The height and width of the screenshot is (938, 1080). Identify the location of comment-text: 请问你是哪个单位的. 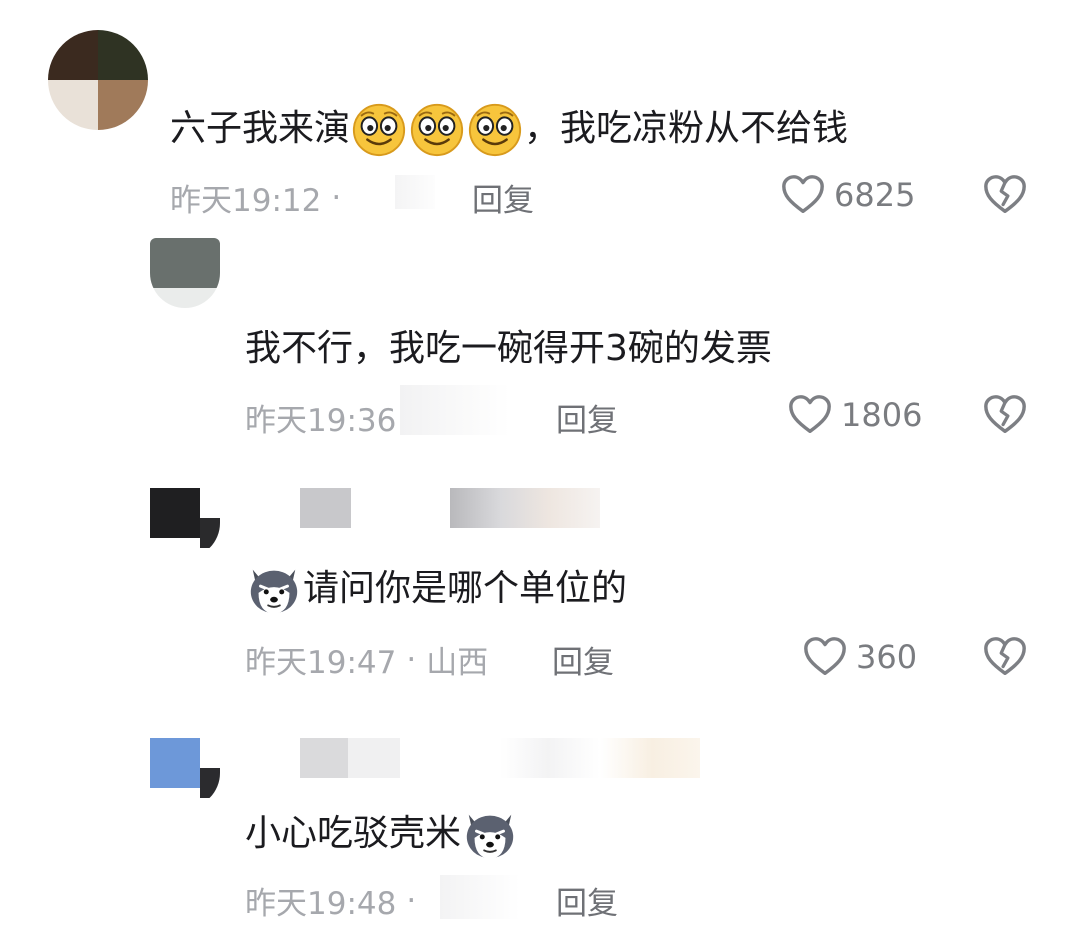
(436, 589).